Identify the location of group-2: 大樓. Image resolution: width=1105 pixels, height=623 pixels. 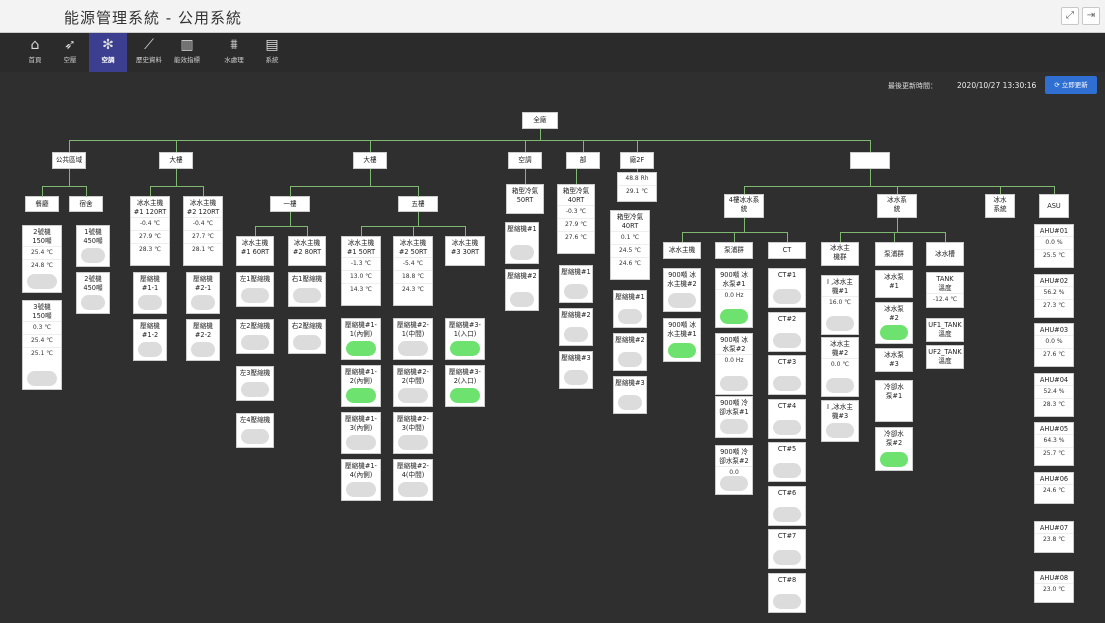
(370, 160).